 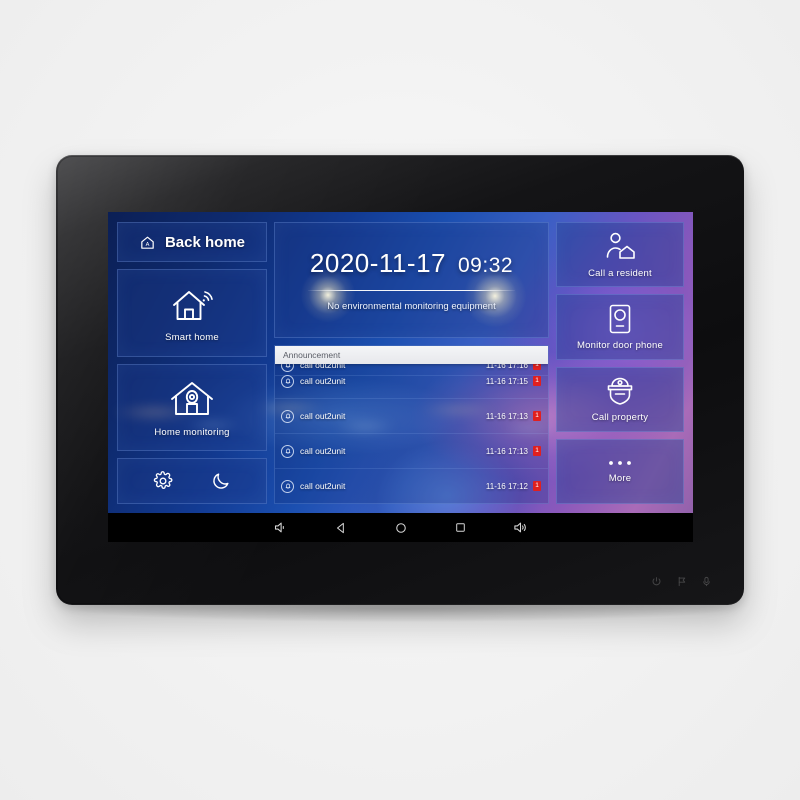 I want to click on left-sidebar: A Back home Smart home Home monitoring, so click(x=192, y=363).